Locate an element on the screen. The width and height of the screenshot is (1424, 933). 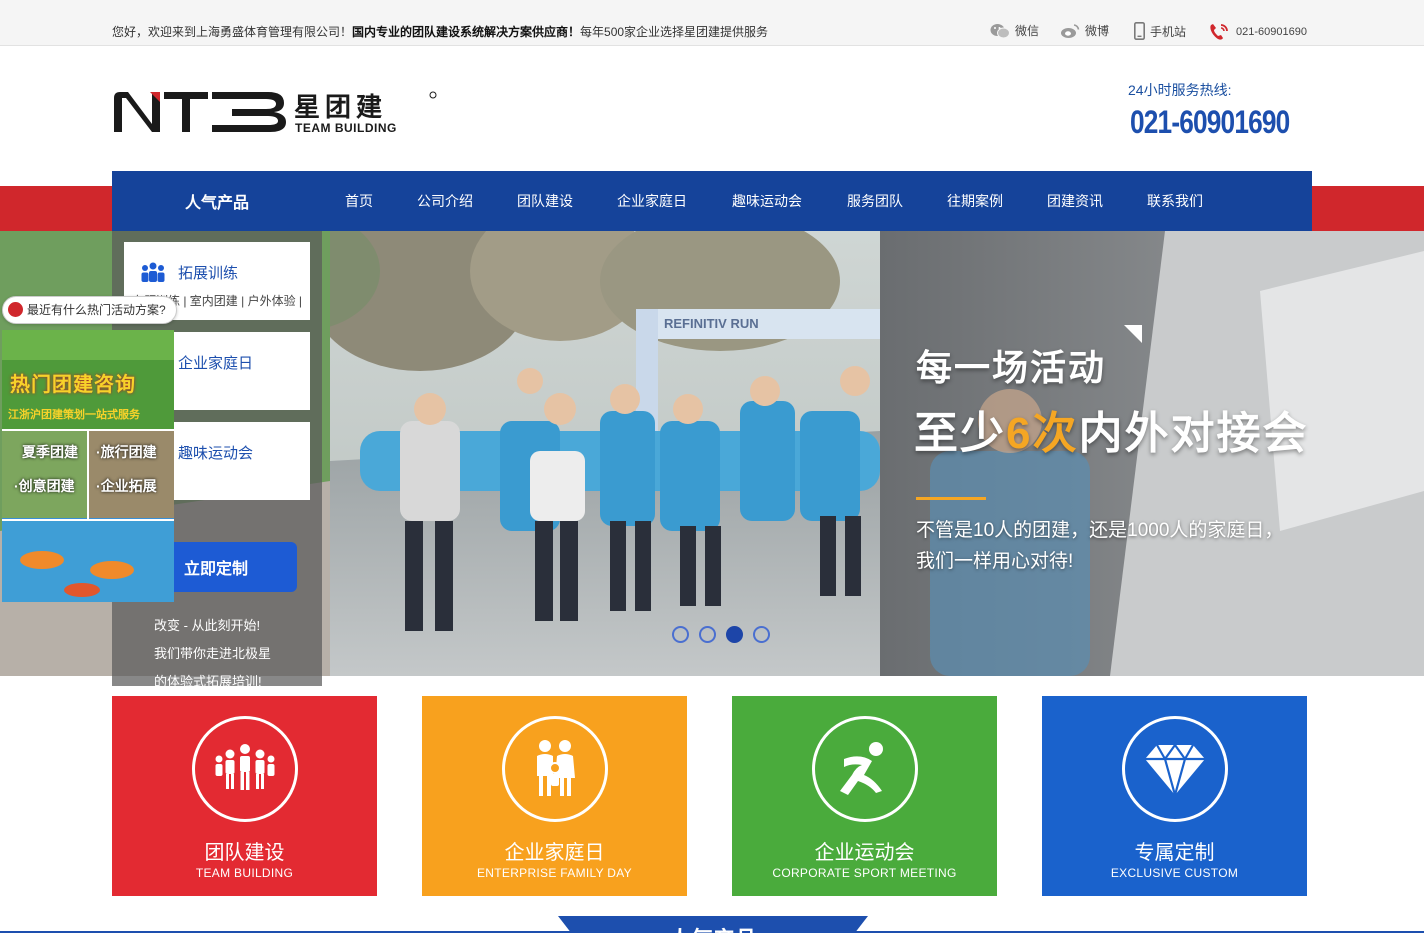
nav-item-sports-meet: 趣味运动会 is located at coordinates (767, 201).